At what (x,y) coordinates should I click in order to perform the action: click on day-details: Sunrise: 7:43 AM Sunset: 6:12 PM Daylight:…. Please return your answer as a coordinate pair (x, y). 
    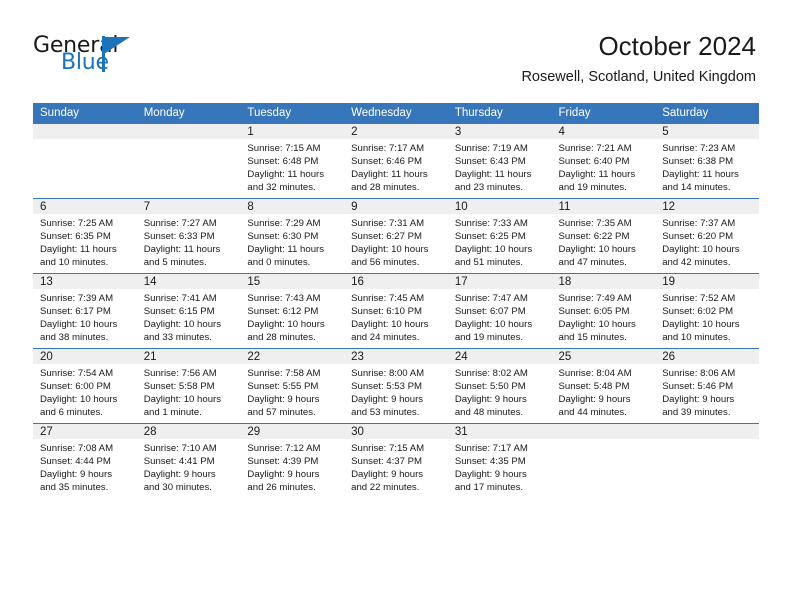
    Looking at the image, I should click on (292, 316).